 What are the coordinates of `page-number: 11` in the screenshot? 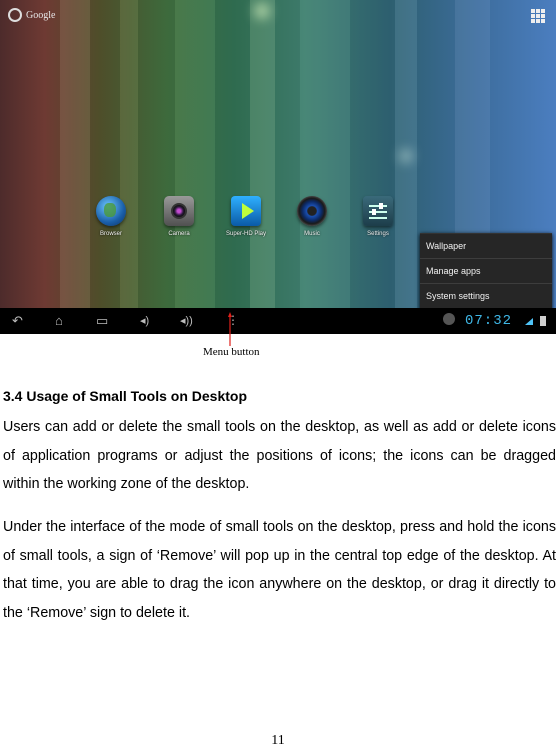 It's located at (278, 740).